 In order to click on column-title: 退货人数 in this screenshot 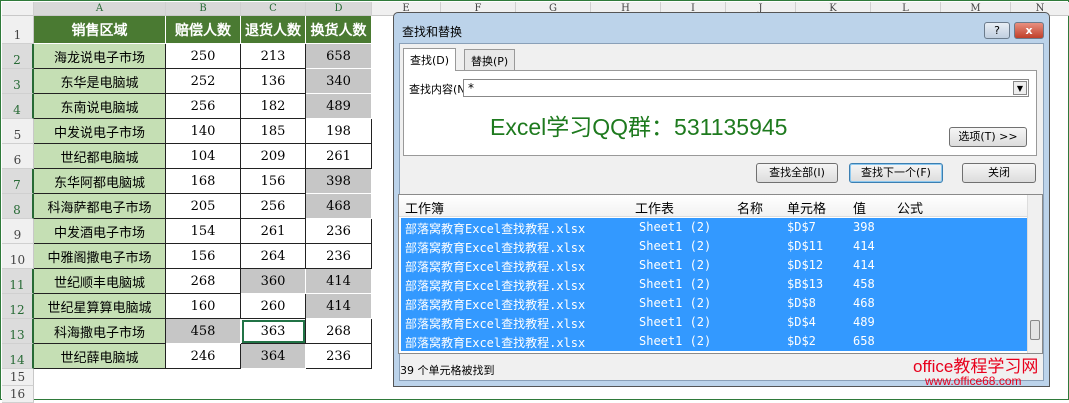, I will do `click(273, 30)`.